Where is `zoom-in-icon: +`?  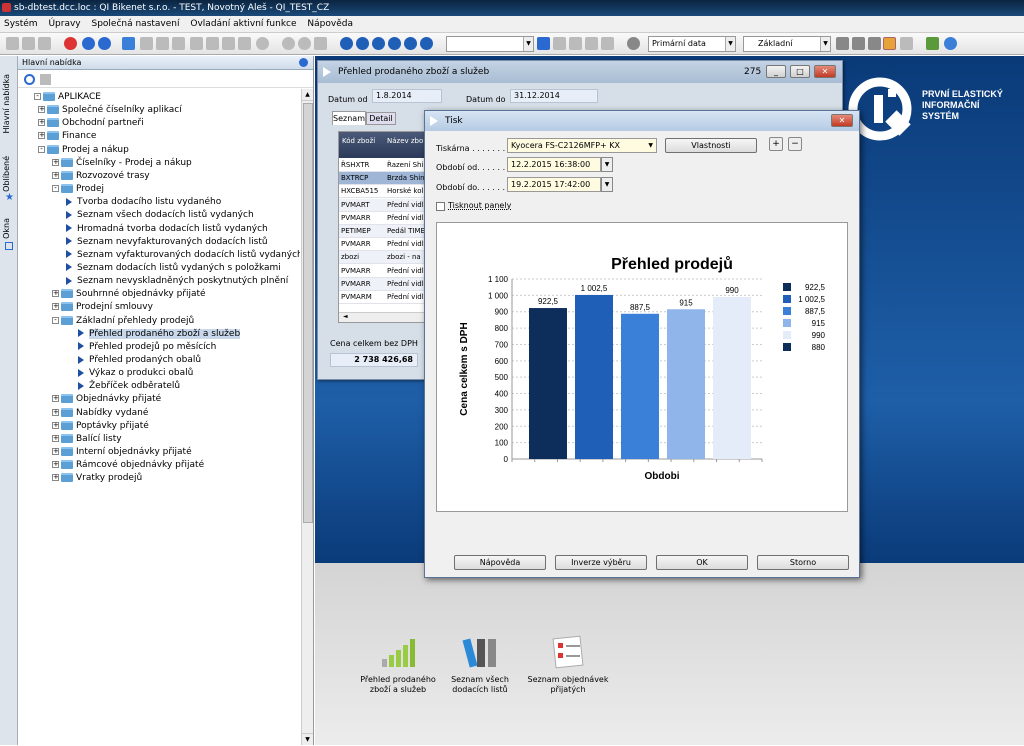 zoom-in-icon: + is located at coordinates (776, 144).